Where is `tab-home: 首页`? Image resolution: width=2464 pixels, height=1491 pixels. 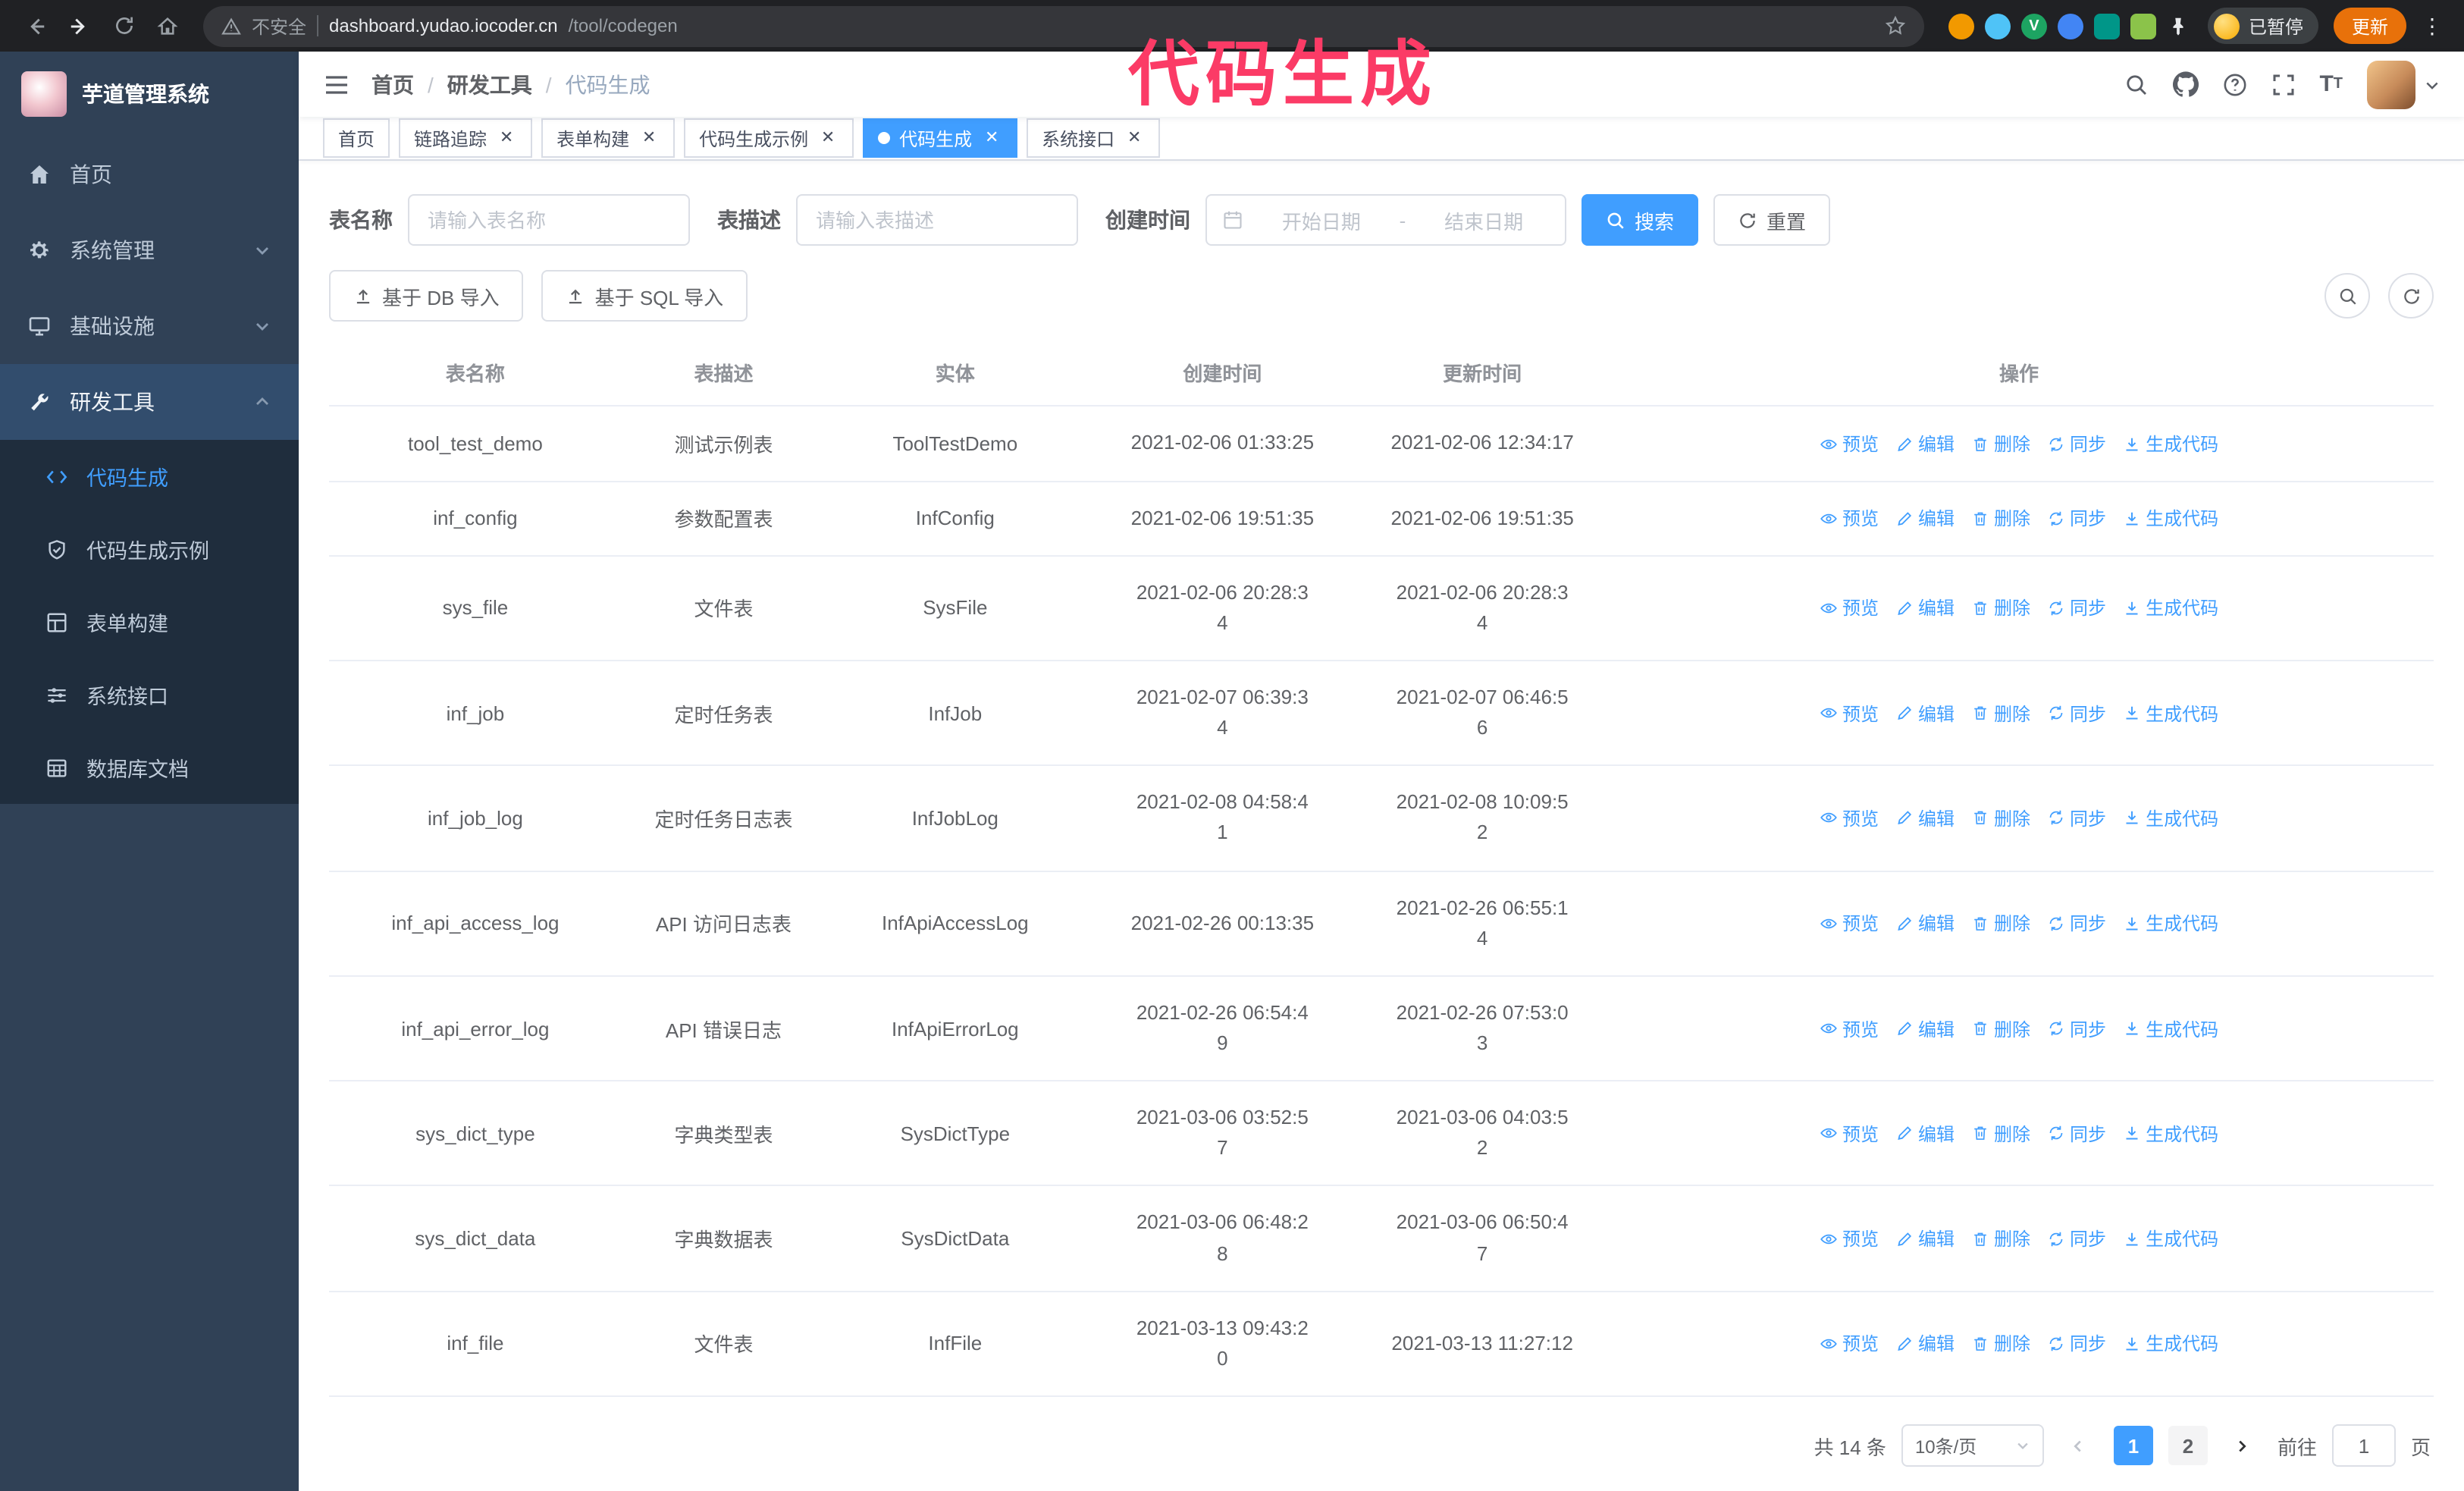 tab-home: 首页 is located at coordinates (356, 138).